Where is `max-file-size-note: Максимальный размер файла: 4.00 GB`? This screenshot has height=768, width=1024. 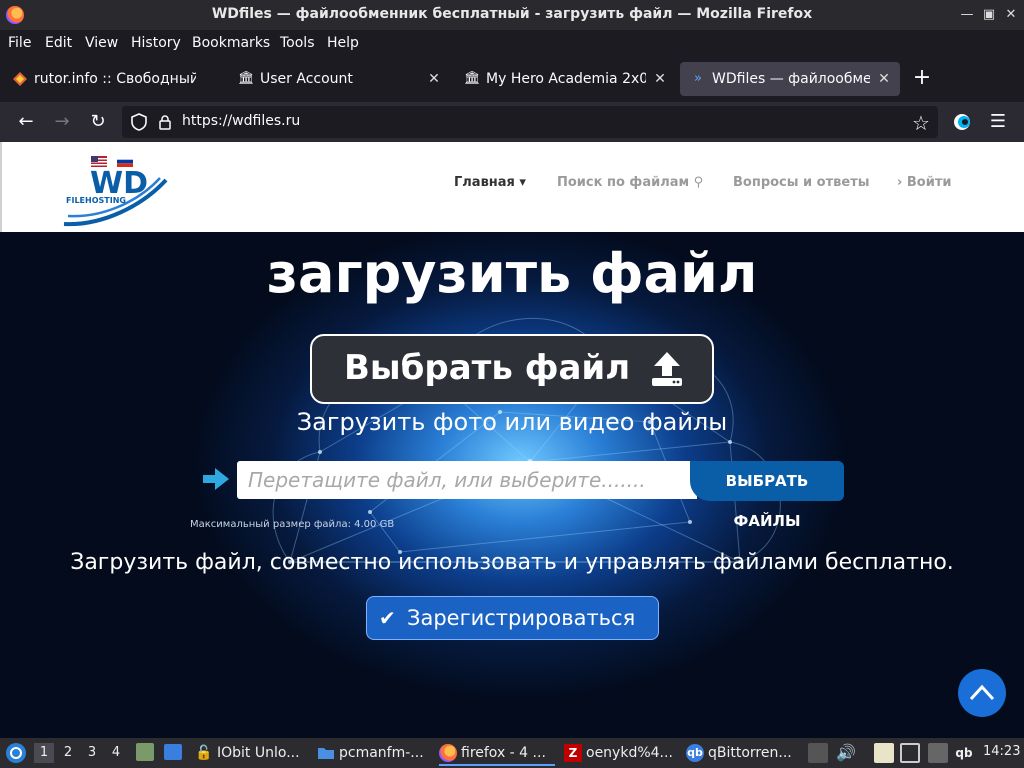 max-file-size-note: Максимальный размер файла: 4.00 GB is located at coordinates (292, 524).